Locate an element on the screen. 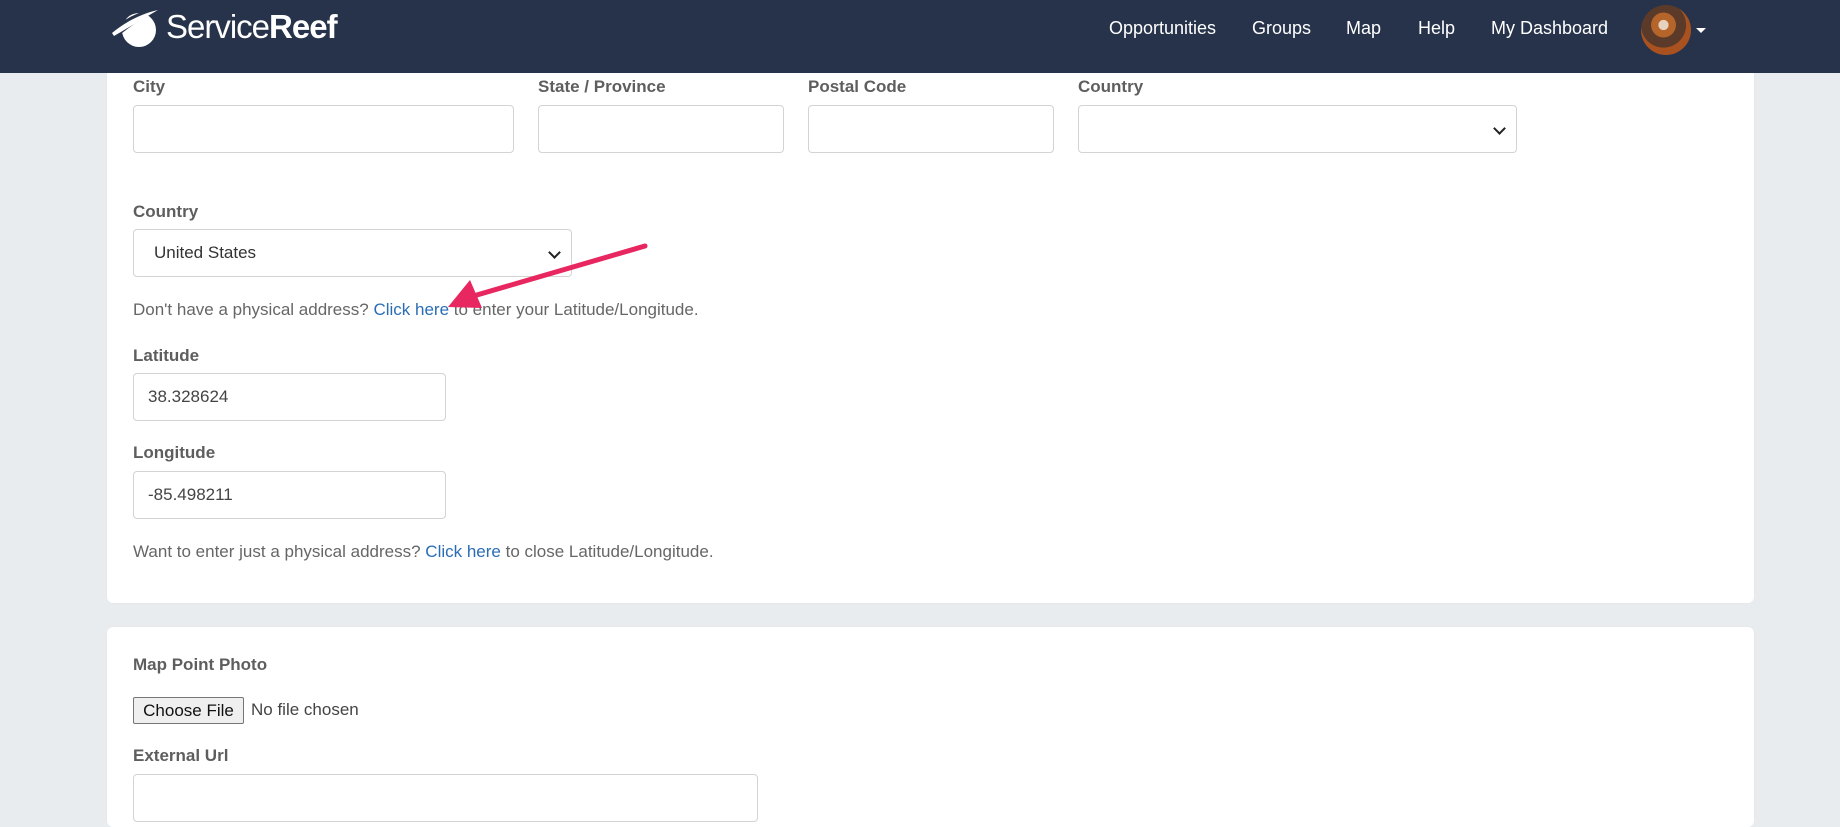 The image size is (1840, 827). physical-address-suffix: to close Latitude/Longitude. is located at coordinates (607, 551).